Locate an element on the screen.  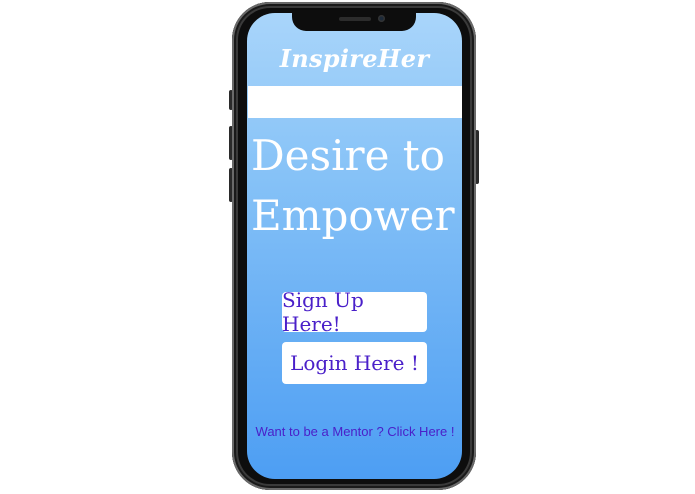
hero-line-1: Desire to is located at coordinates (348, 155).